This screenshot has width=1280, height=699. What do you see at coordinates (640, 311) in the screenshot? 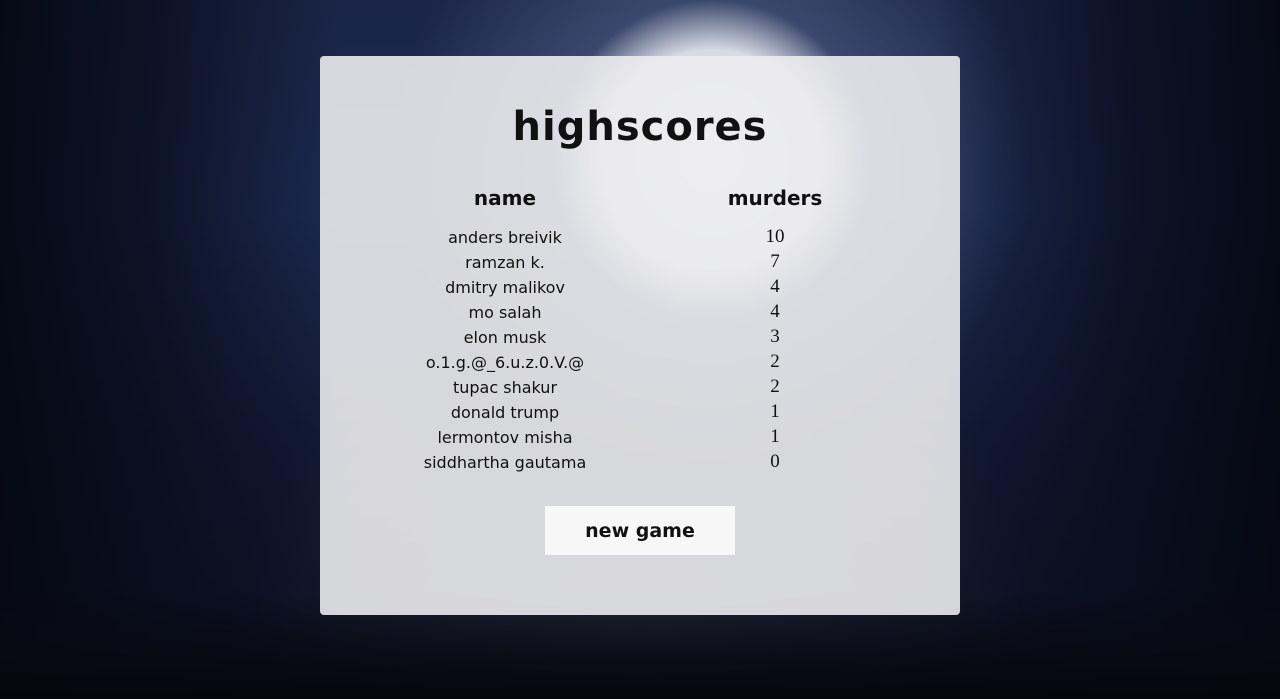
I see `table-row: mo salah 4` at bounding box center [640, 311].